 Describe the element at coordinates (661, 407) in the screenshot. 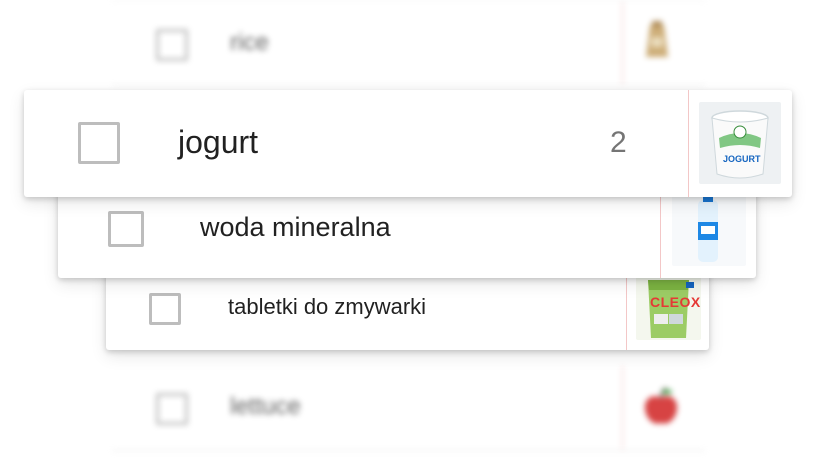

I see `apple-icon` at that location.